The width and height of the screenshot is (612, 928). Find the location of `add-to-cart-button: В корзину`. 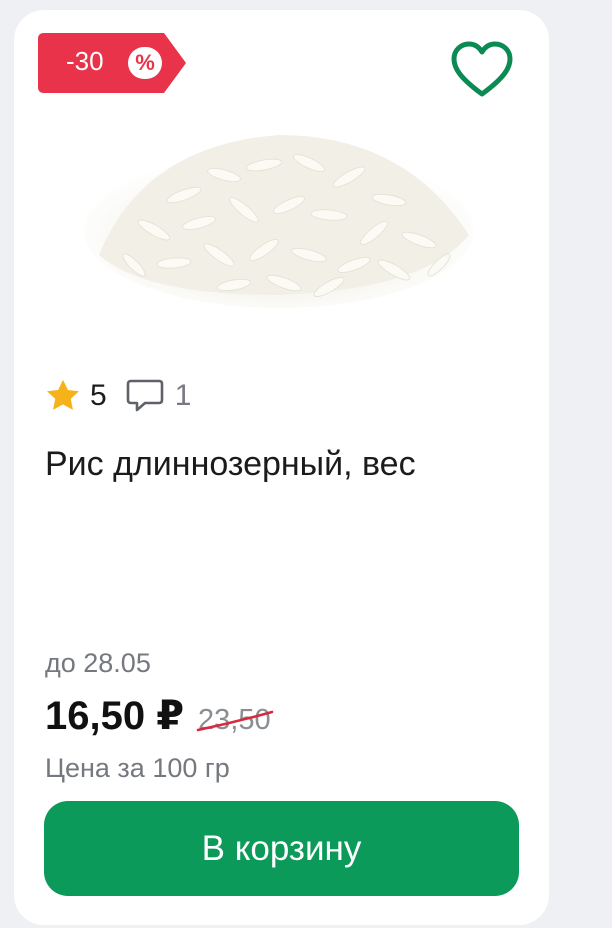

add-to-cart-button: В корзину is located at coordinates (281, 848).